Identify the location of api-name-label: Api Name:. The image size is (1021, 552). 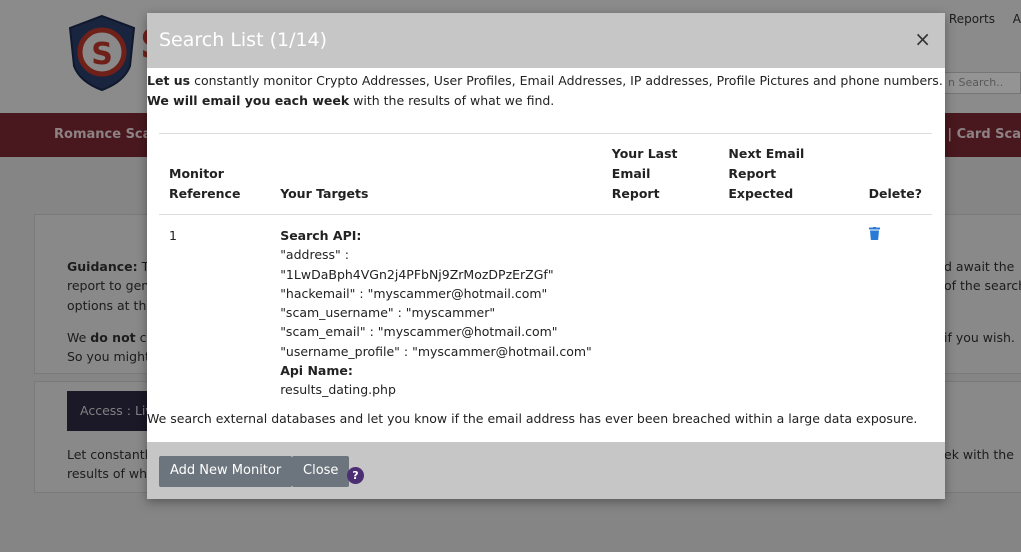
(316, 371).